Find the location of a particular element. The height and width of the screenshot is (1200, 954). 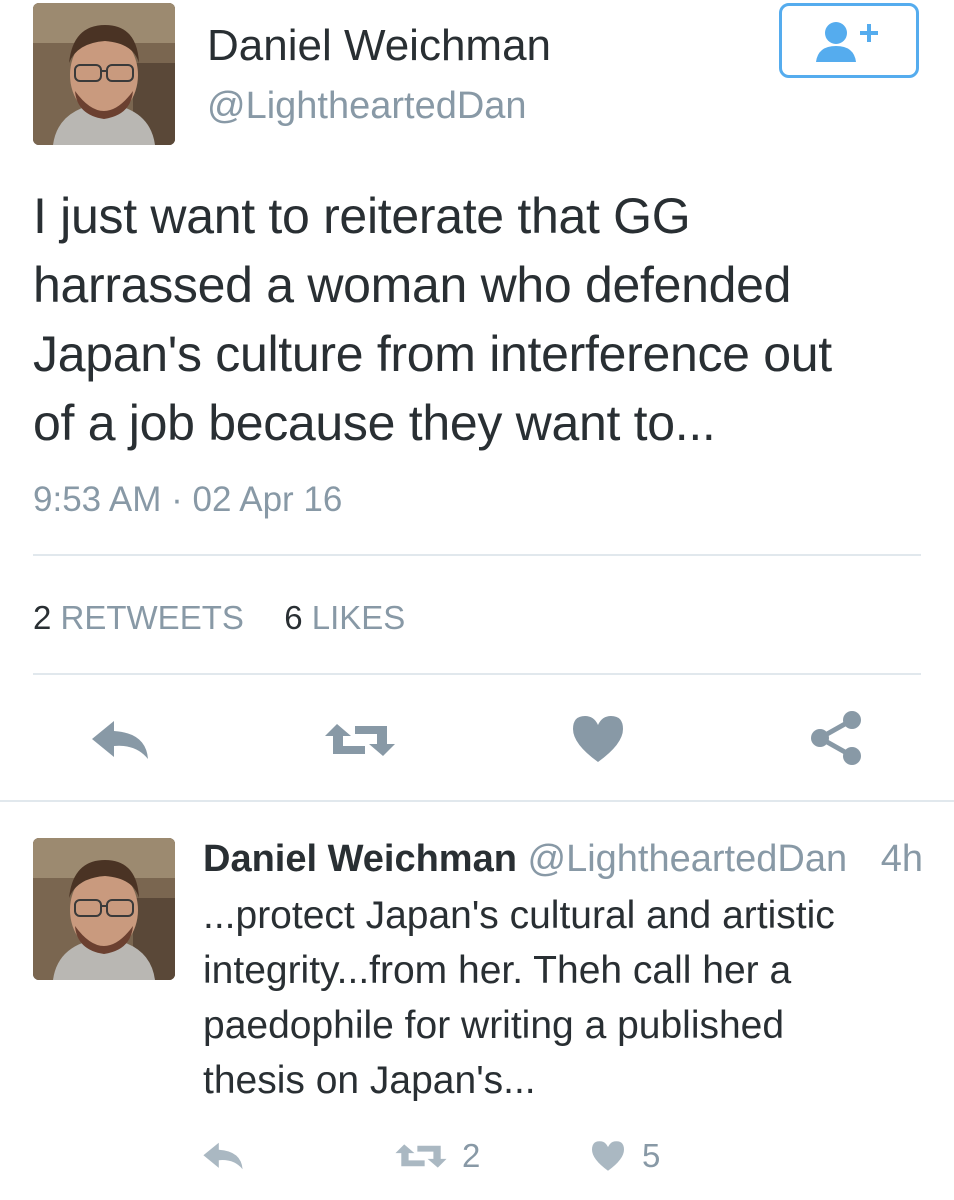

retweet-label: RETWEETS is located at coordinates (152, 617).